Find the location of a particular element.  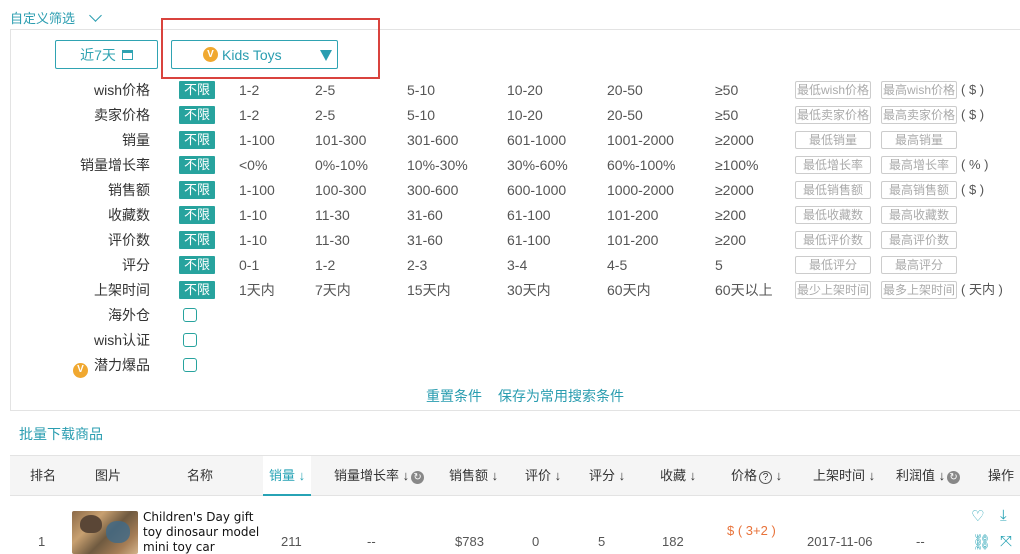

filter-option: 30%-60% is located at coordinates (537, 165).